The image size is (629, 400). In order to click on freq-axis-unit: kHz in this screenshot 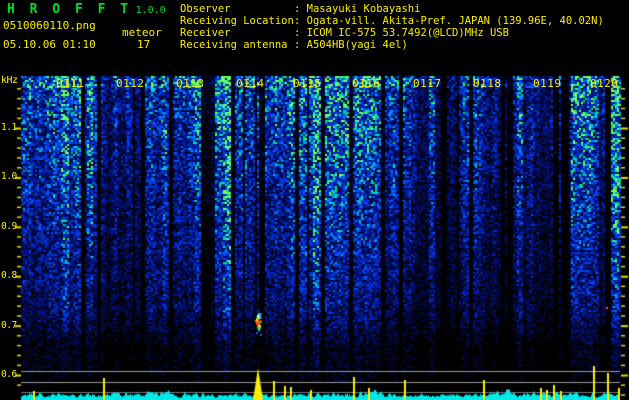, I will do `click(9, 80)`.